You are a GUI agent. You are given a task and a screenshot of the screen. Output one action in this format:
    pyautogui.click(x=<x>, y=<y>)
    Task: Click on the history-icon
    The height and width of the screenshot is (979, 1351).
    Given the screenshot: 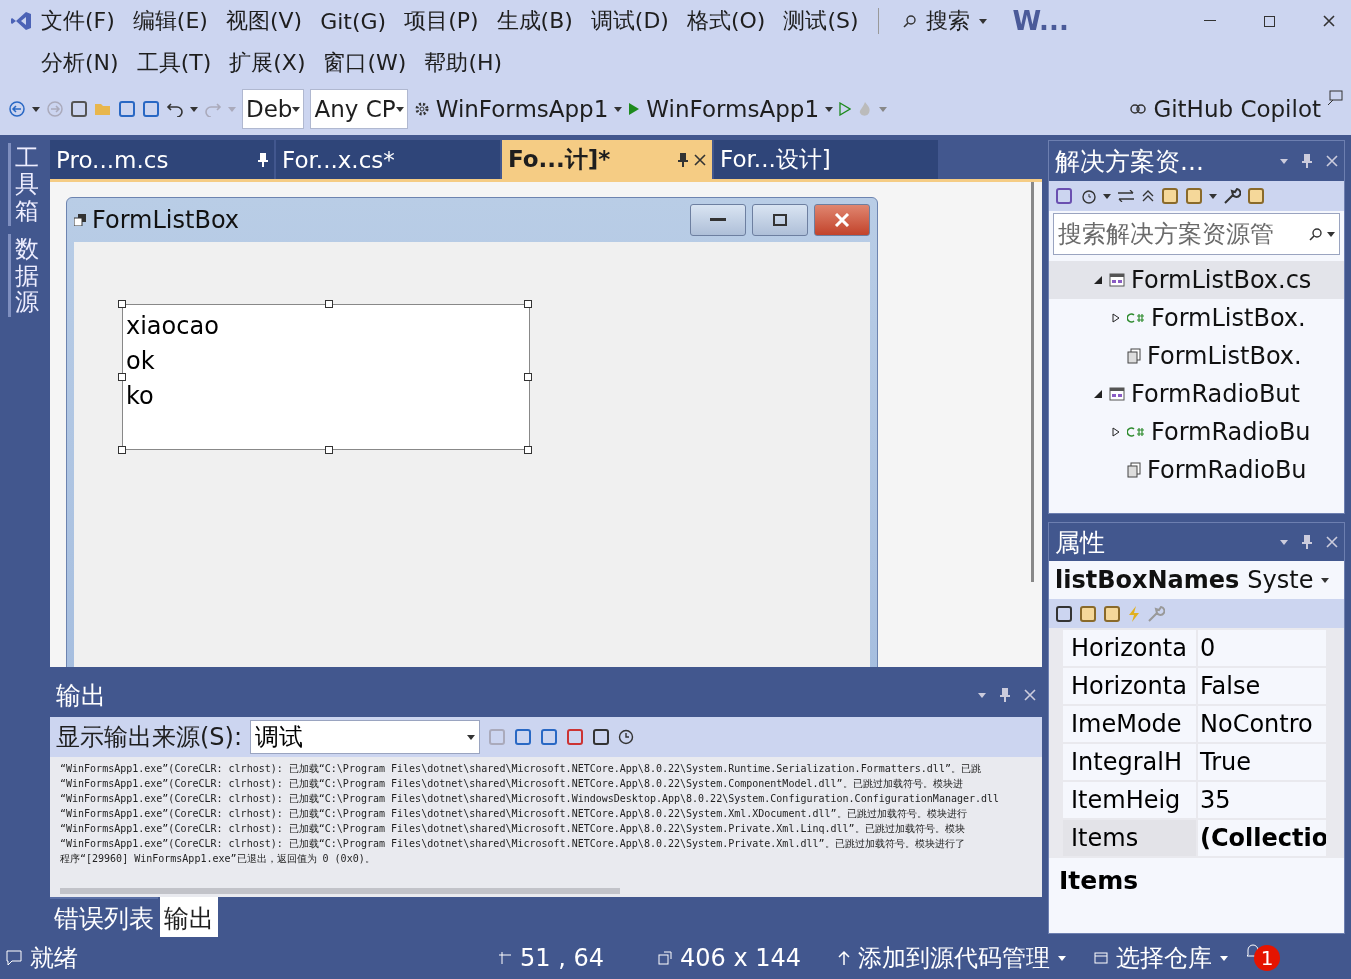 What is the action you would take?
    pyautogui.click(x=1088, y=196)
    